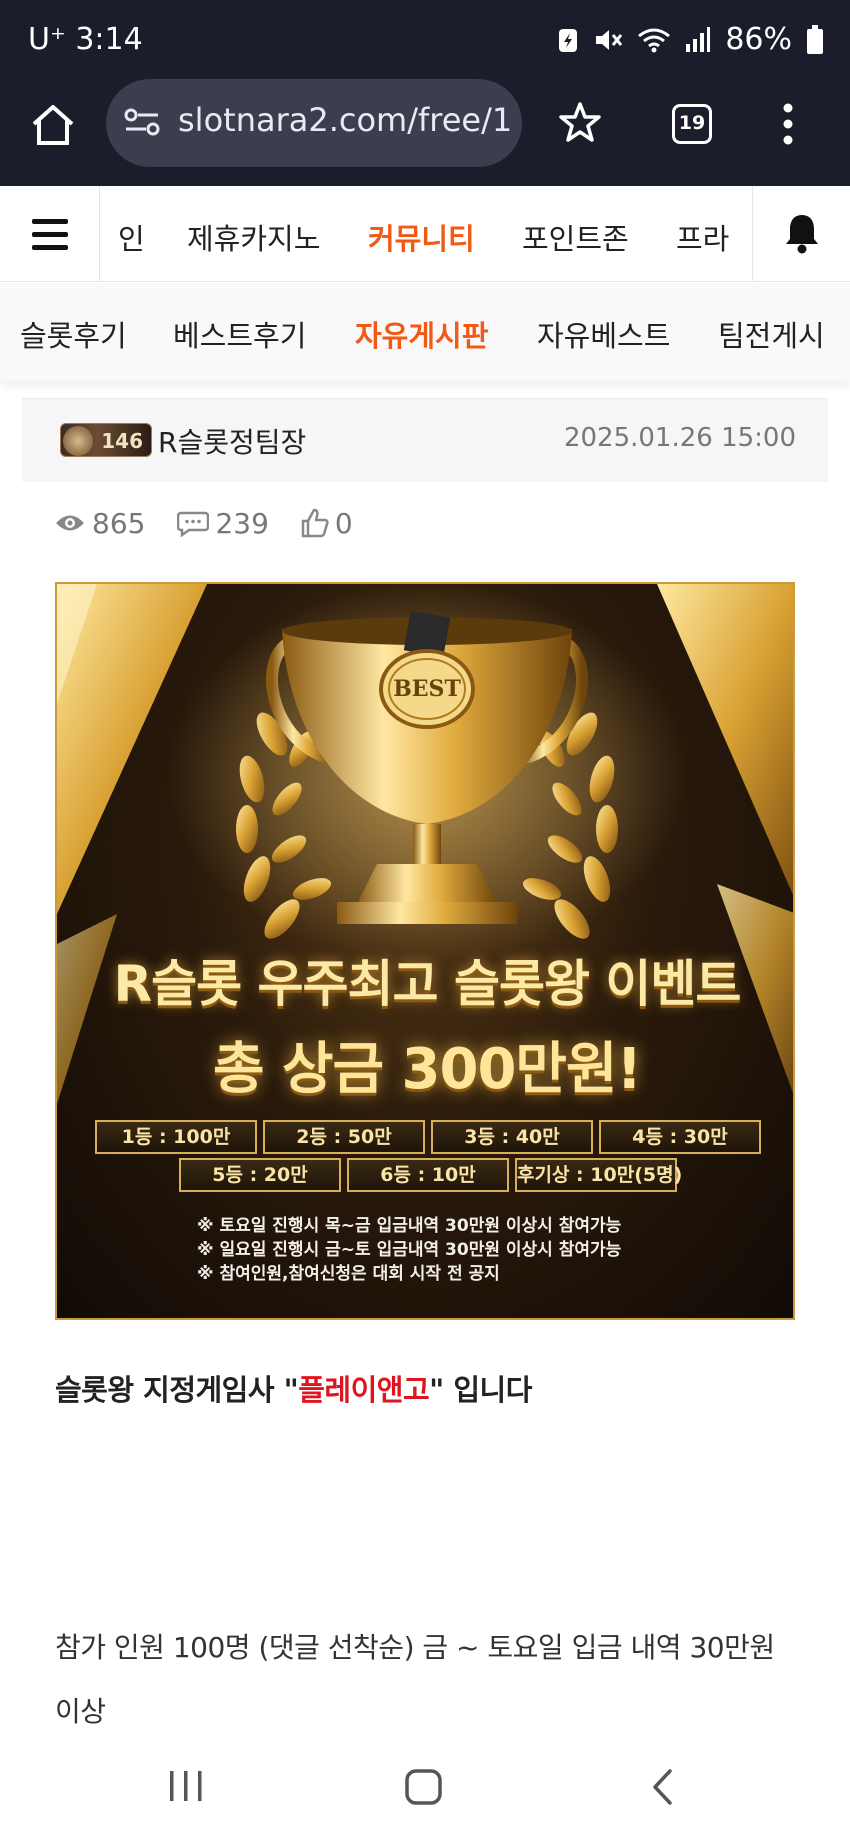 The height and width of the screenshot is (1842, 850). What do you see at coordinates (801, 234) in the screenshot?
I see `notification-bell-icon` at bounding box center [801, 234].